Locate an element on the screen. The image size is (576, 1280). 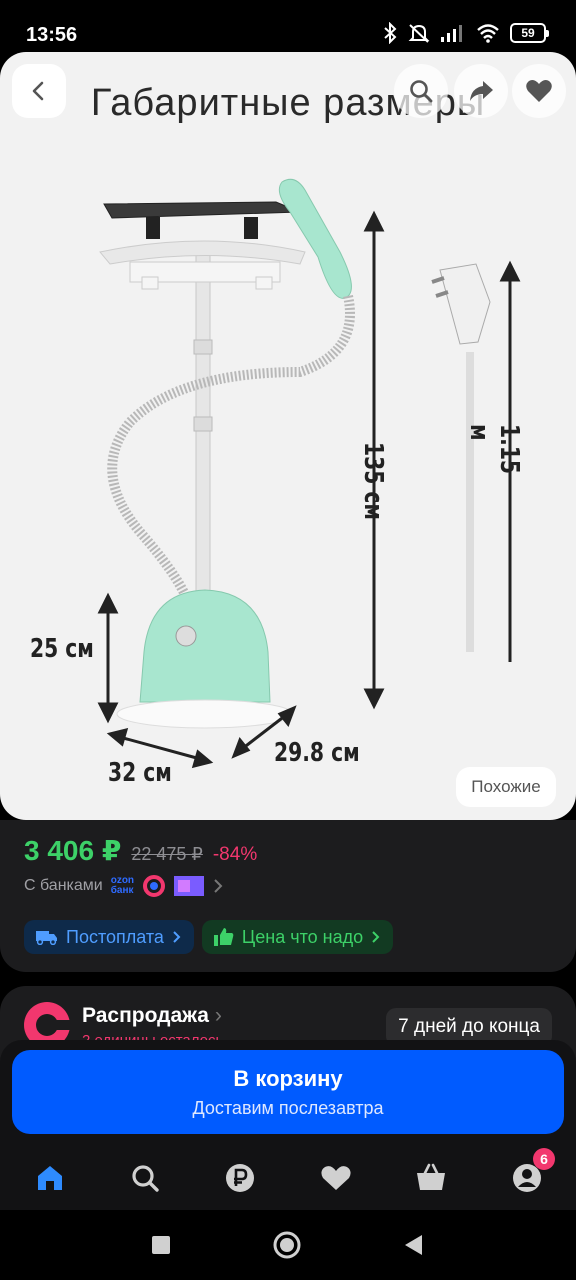
system-nav is located at coordinates (288, 1245).